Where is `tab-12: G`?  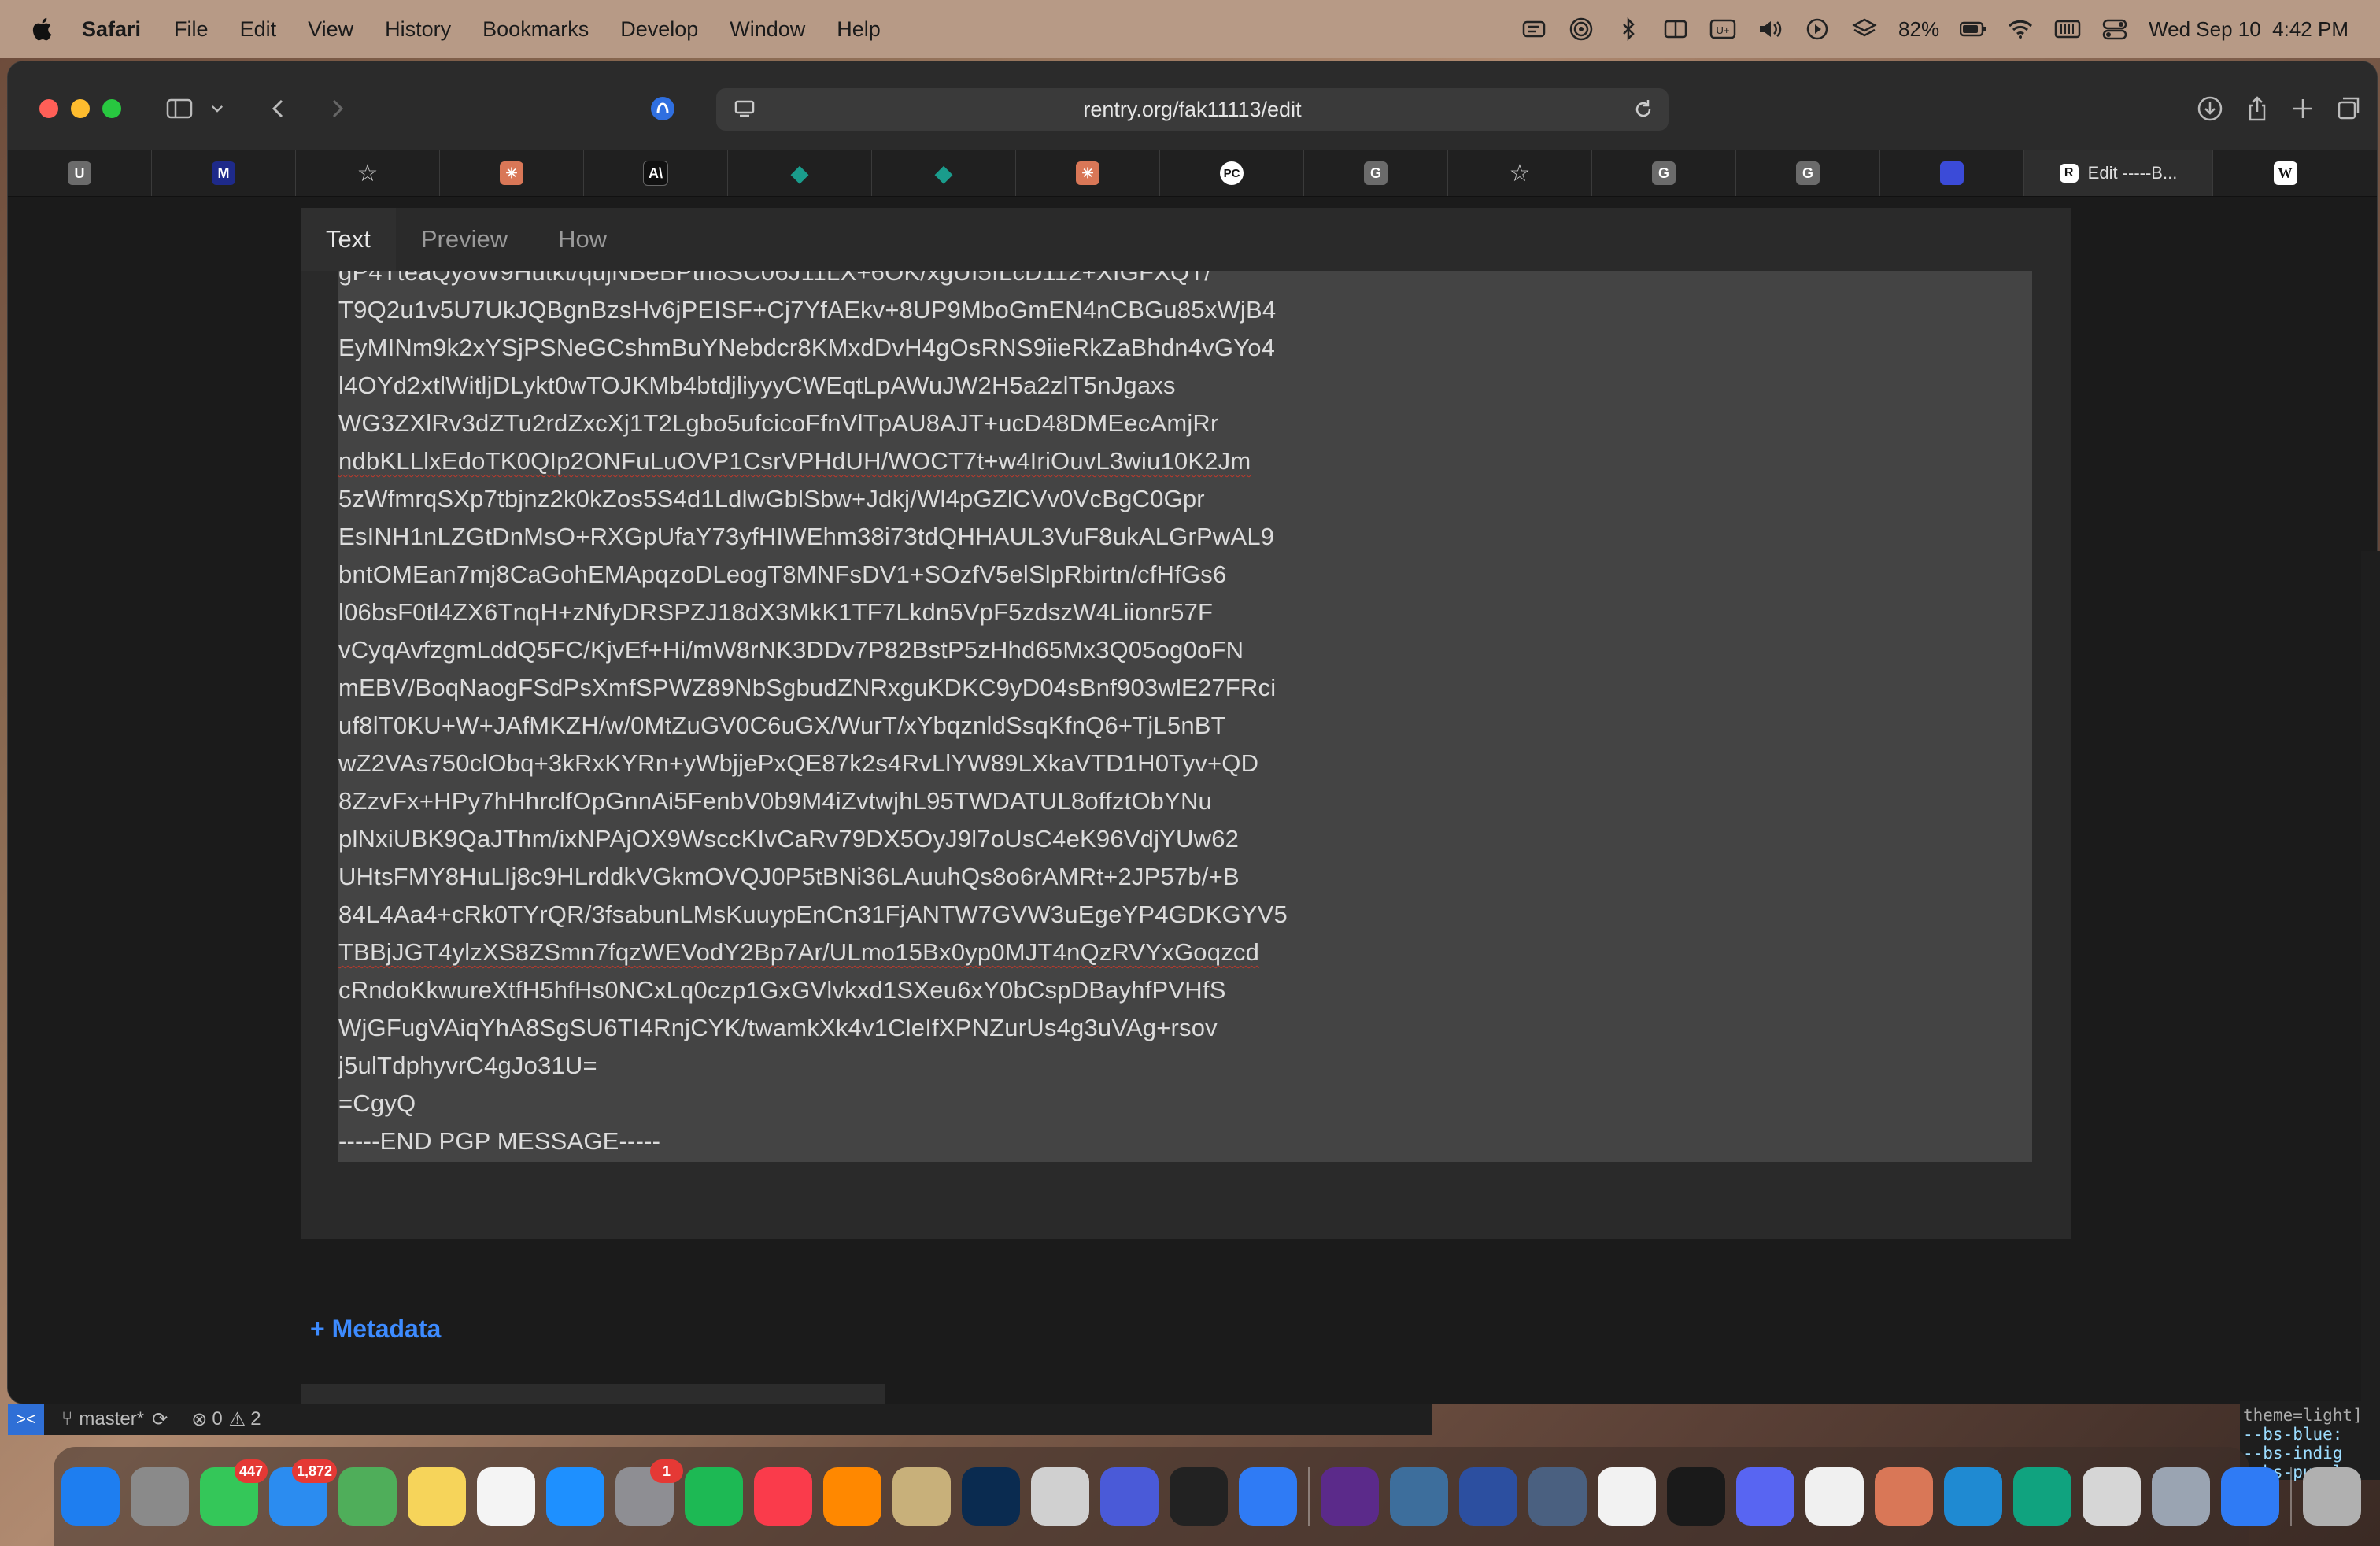
tab-12: G is located at coordinates (1664, 173).